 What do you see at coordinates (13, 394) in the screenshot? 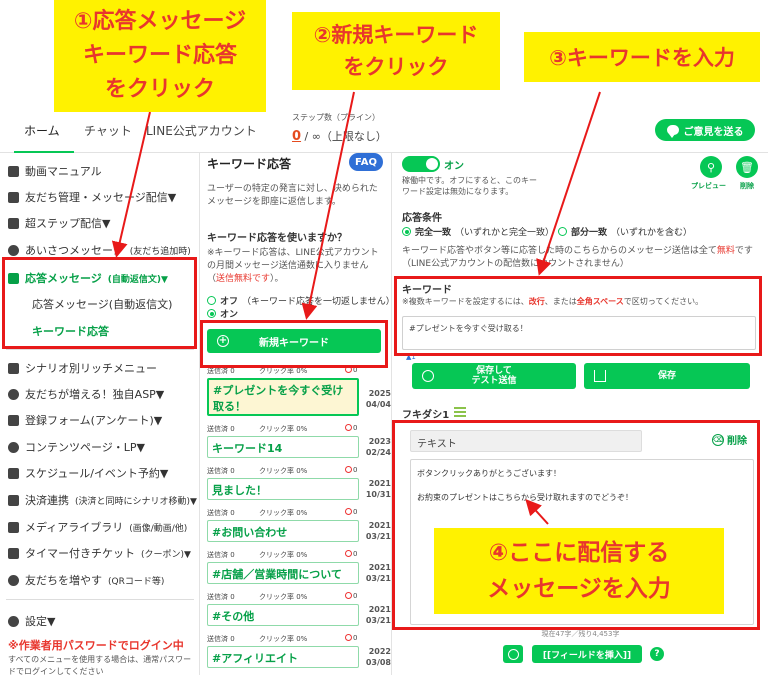
I see `people-icon` at bounding box center [13, 394].